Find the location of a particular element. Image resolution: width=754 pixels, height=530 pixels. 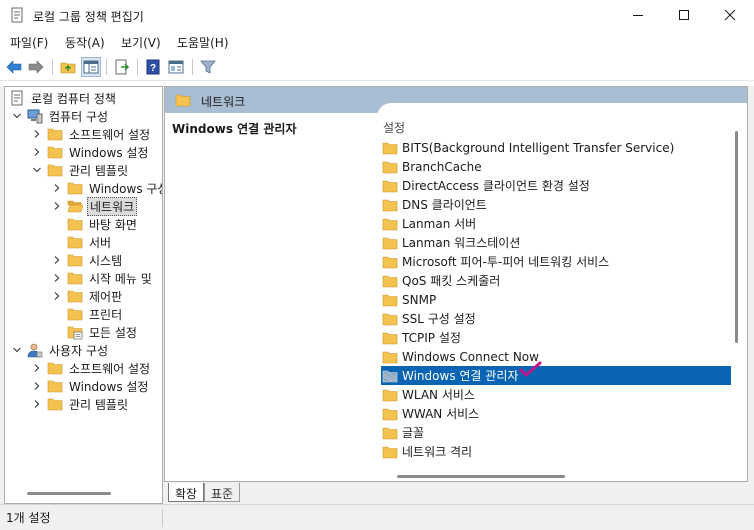

tree-item-admin-templates: 관리 템플릿 is located at coordinates (80, 170).